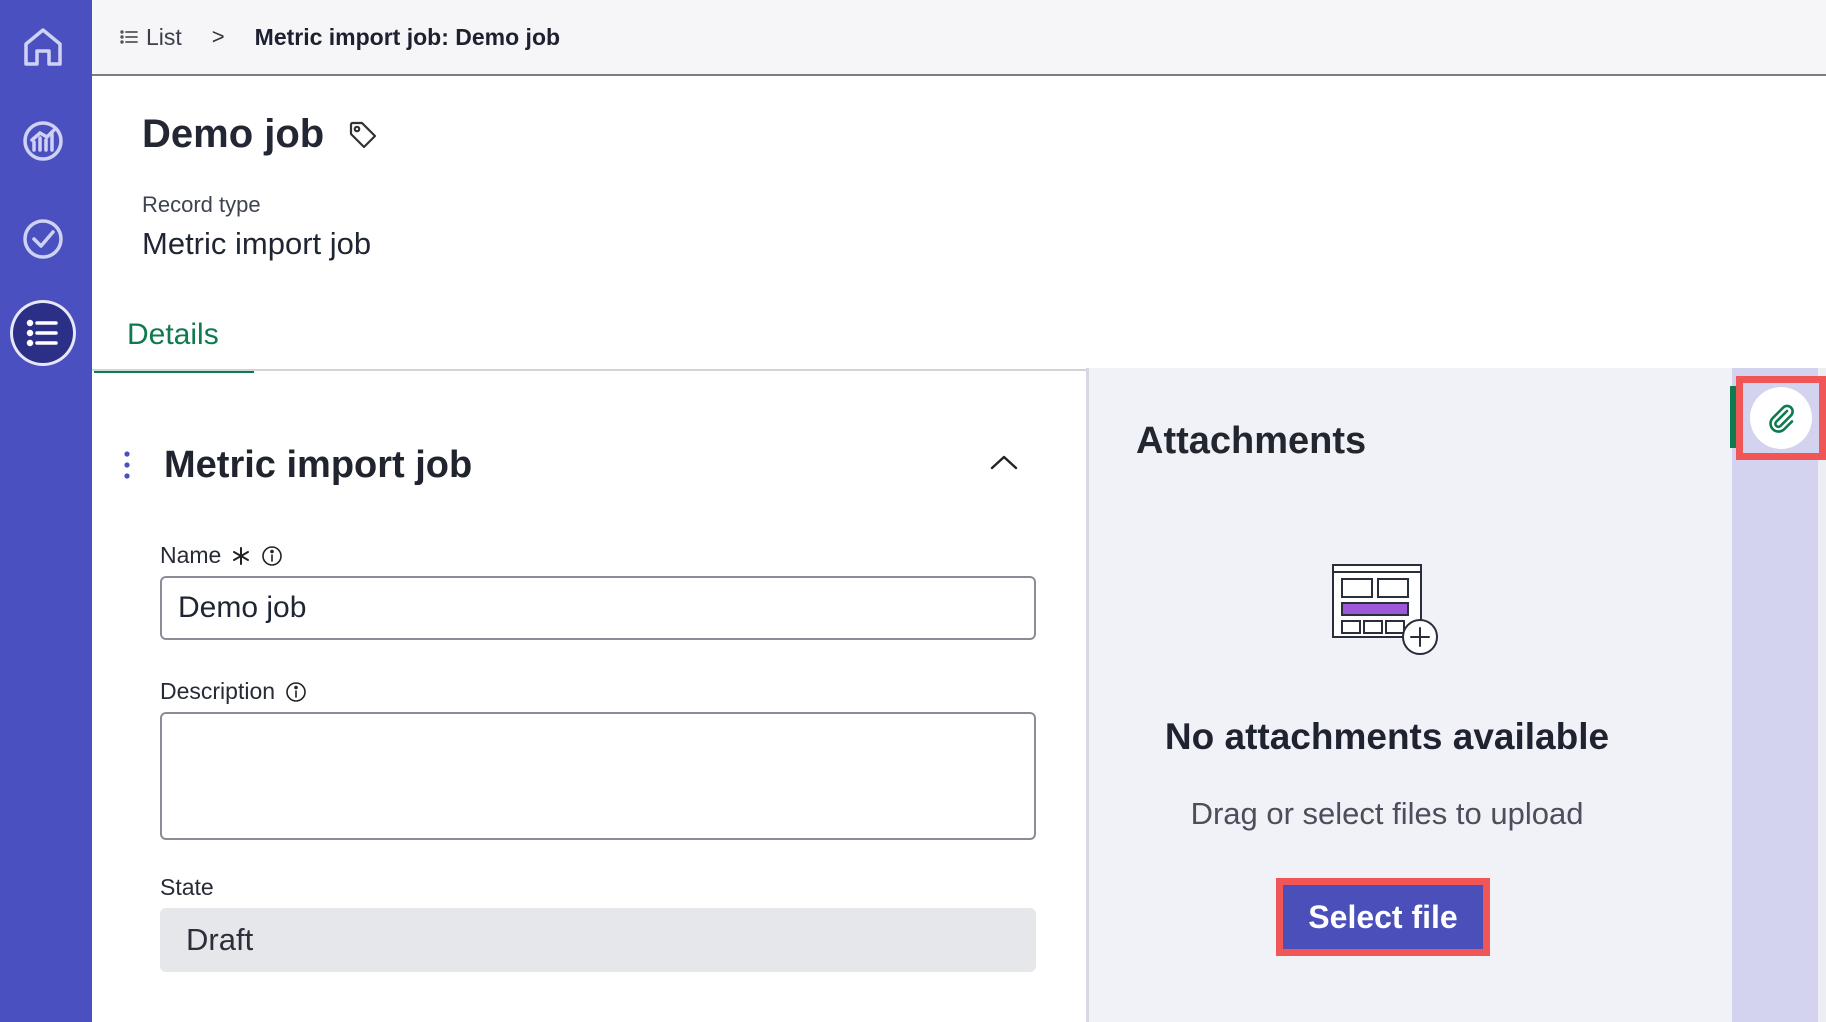 The image size is (1826, 1022). I want to click on analytics-button, so click(43, 141).